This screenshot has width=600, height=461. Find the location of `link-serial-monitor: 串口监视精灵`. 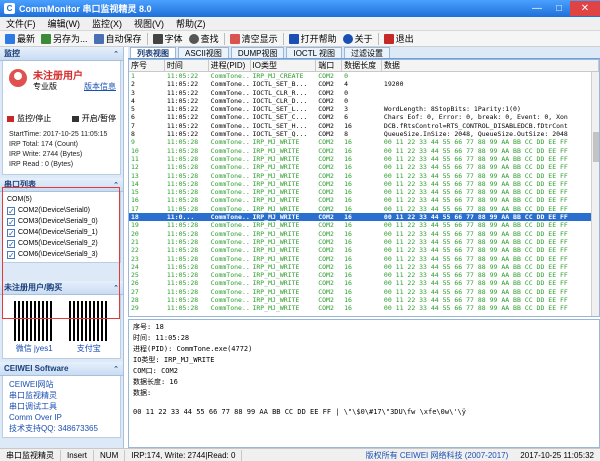

link-serial-monitor: 串口监视精灵 is located at coordinates (61, 395).